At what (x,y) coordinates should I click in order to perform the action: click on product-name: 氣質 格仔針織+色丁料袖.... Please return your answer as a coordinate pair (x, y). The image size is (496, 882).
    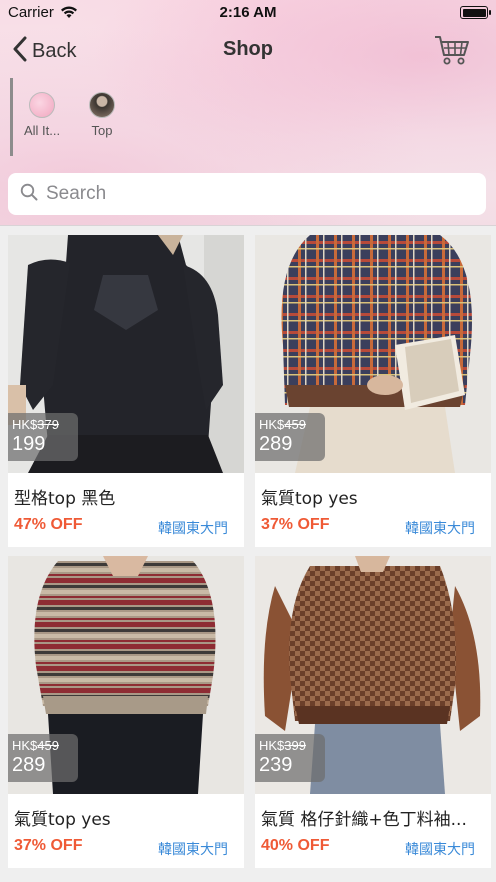
    Looking at the image, I should click on (364, 820).